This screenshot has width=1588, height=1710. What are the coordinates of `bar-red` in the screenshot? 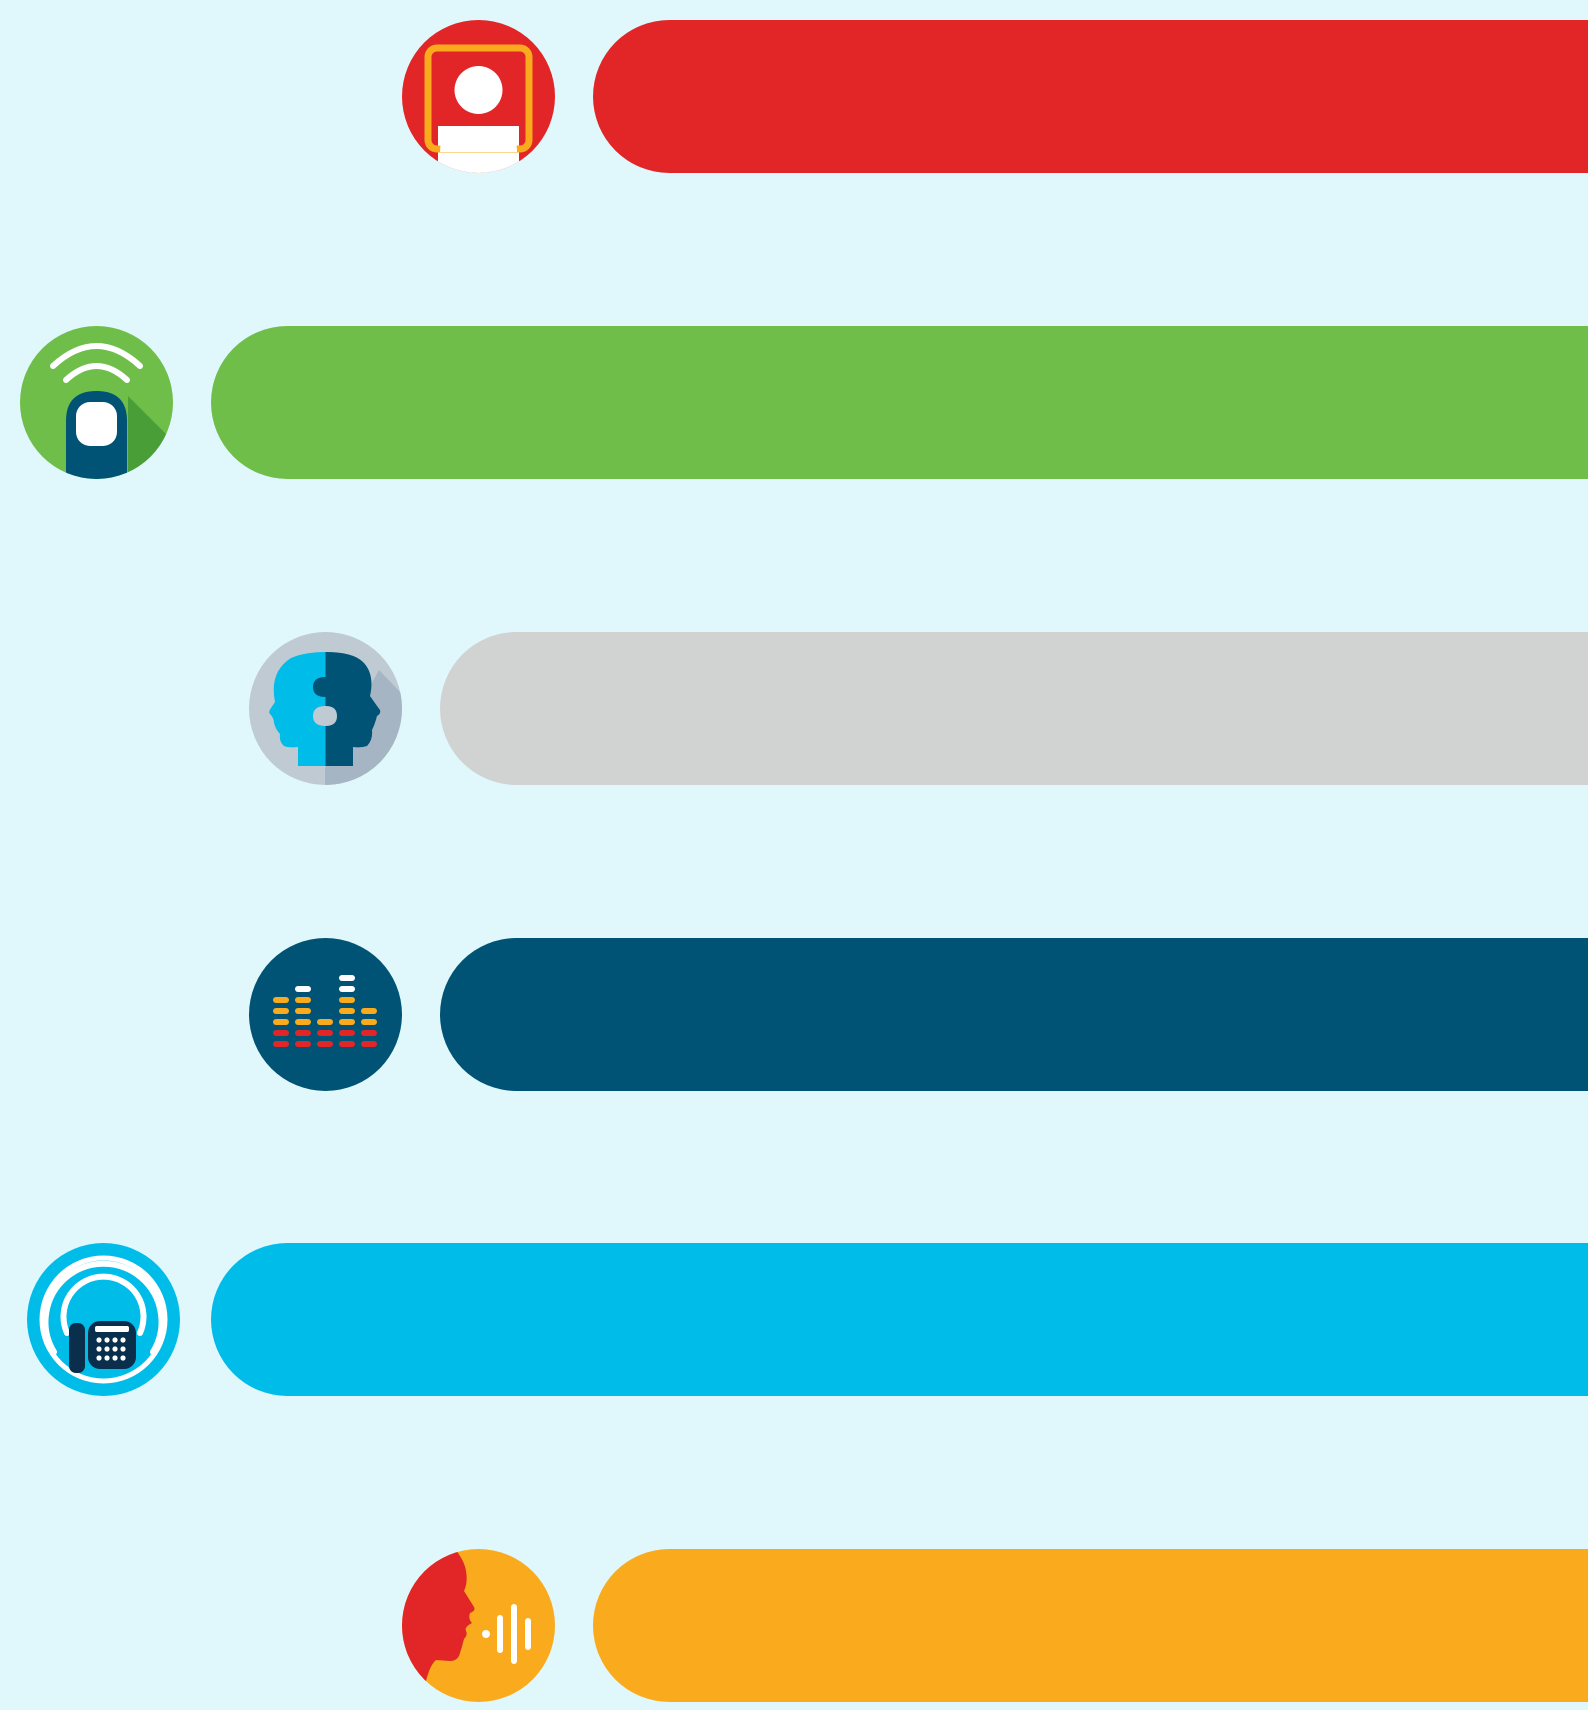 It's located at (1090, 96).